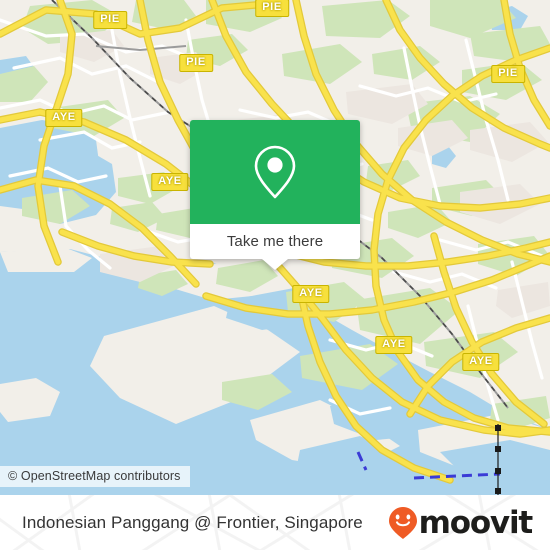 This screenshot has height=550, width=550. Describe the element at coordinates (476, 523) in the screenshot. I see `moovit-wordmark: moovit` at that location.